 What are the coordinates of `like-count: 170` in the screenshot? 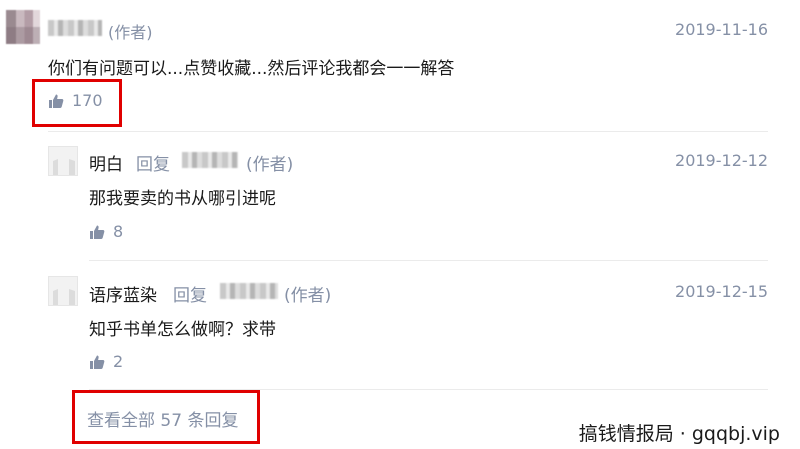 It's located at (87, 100).